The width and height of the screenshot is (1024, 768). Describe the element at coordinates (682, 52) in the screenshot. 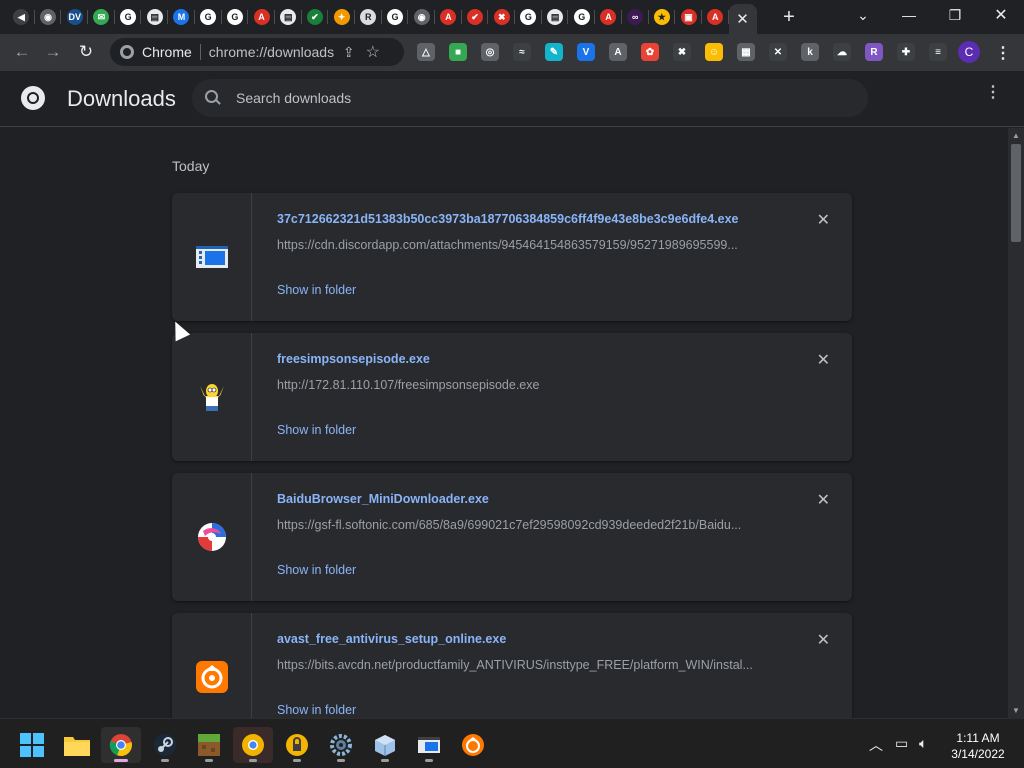

I see `ext-tools-icon: ✖` at that location.